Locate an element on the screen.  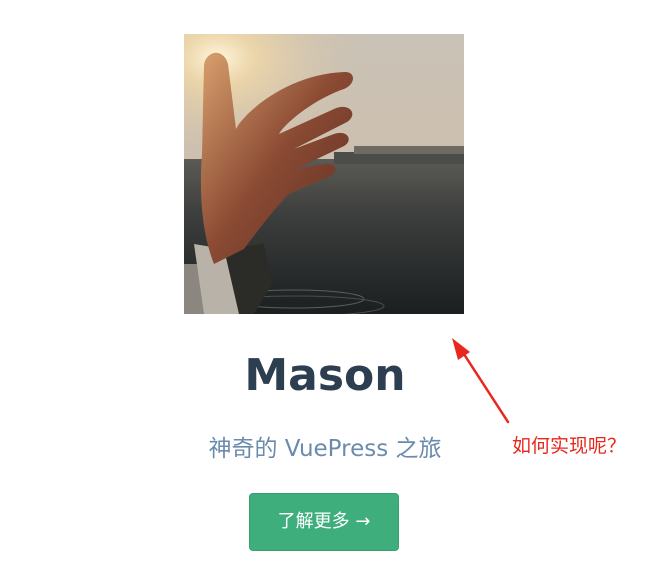
annotation-arrow-icon is located at coordinates (481, 381).